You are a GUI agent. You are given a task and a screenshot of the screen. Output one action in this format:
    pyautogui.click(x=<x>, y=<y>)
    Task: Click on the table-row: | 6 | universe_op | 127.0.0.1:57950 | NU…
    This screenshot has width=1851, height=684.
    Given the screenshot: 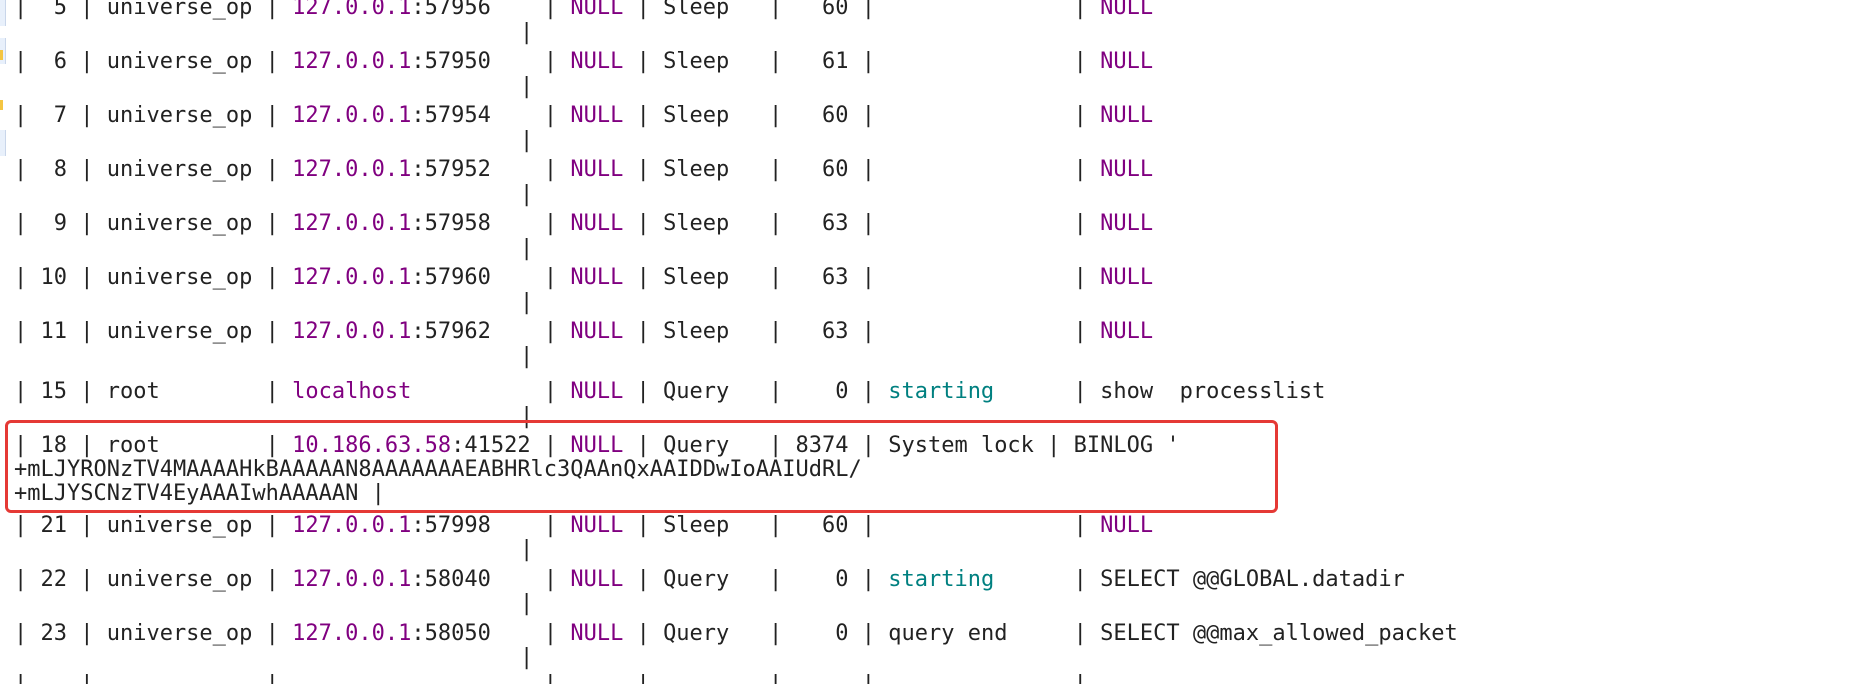 What is the action you would take?
    pyautogui.click(x=584, y=61)
    